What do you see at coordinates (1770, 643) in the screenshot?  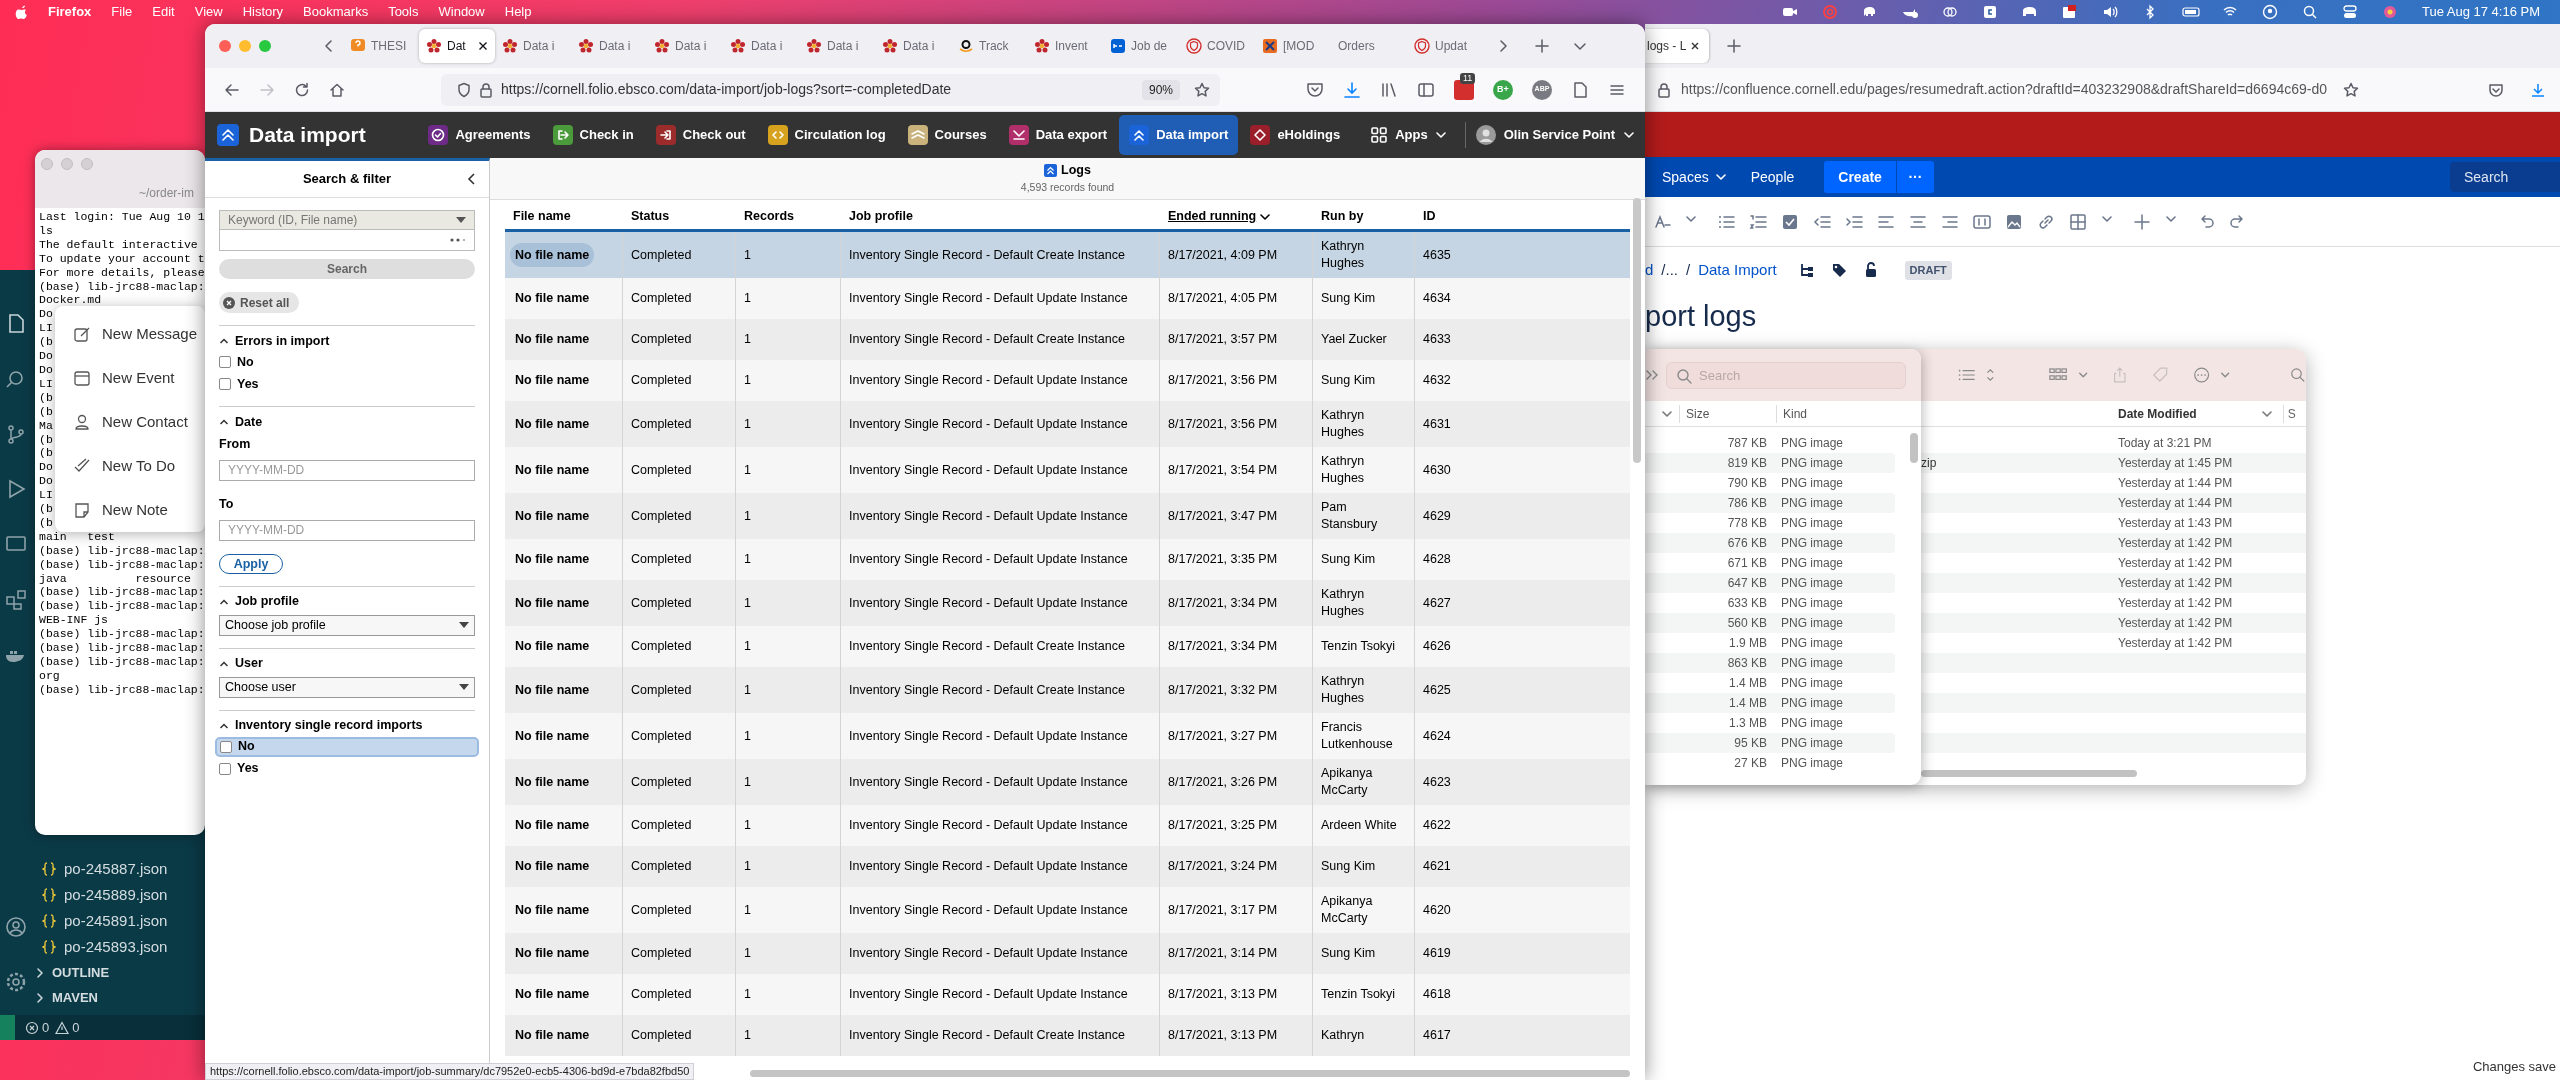 I see `file-row: 1.9 MB PNG image` at bounding box center [1770, 643].